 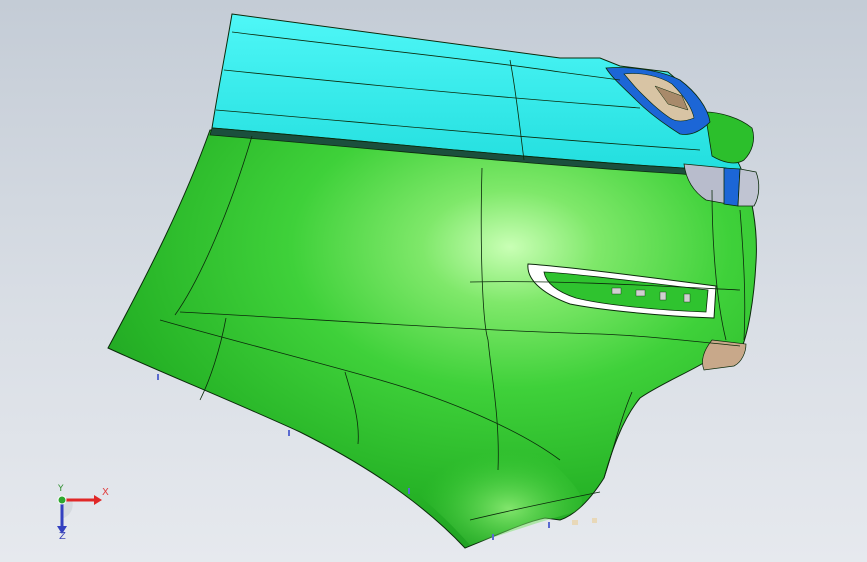 I want to click on axis-triad: X Y Z, so click(x=79, y=515).